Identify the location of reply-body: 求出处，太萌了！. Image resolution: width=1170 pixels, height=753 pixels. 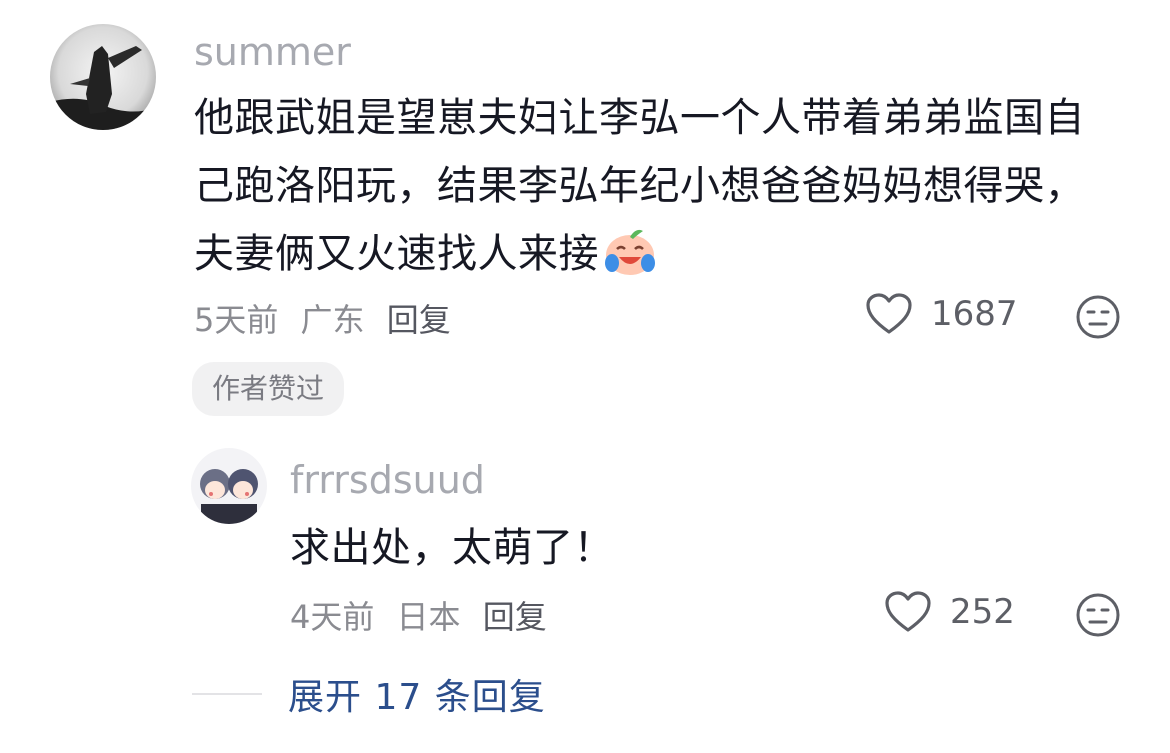
(640, 548).